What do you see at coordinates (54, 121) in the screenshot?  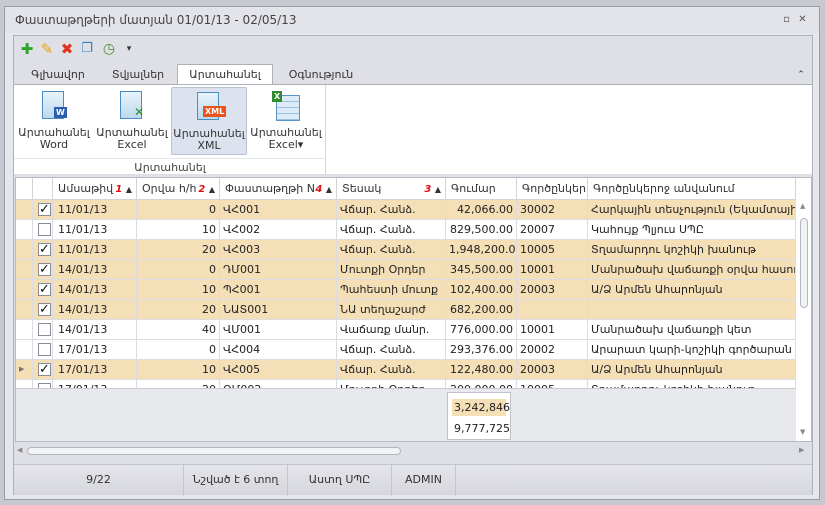 I see `export-word-button: W Արտահանել Word` at bounding box center [54, 121].